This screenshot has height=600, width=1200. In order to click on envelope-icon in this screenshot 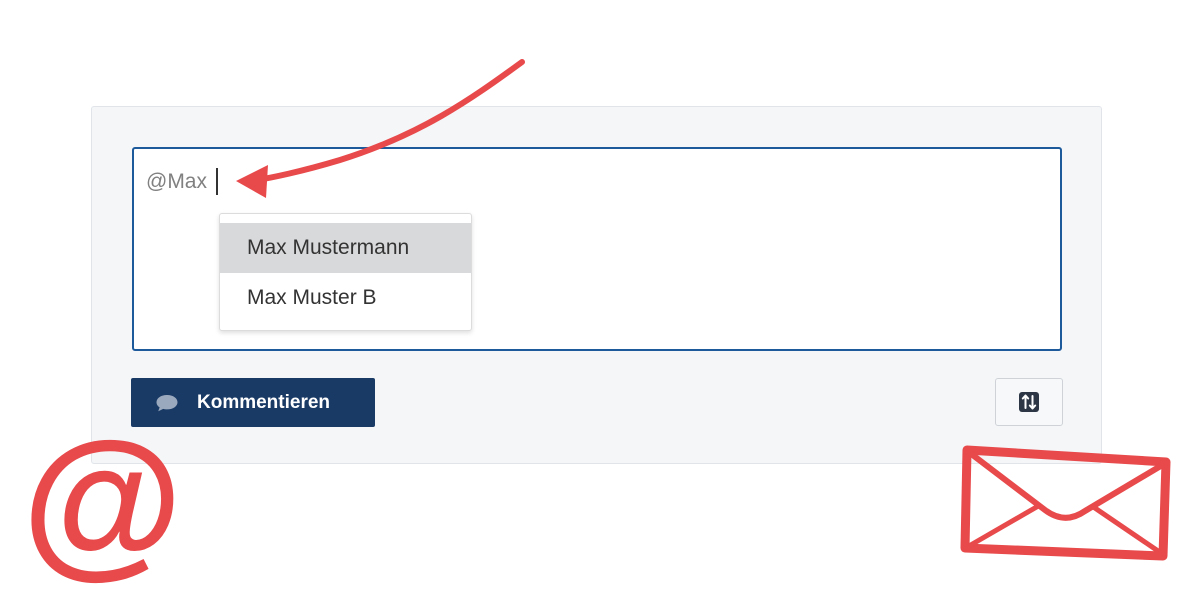, I will do `click(1065, 503)`.